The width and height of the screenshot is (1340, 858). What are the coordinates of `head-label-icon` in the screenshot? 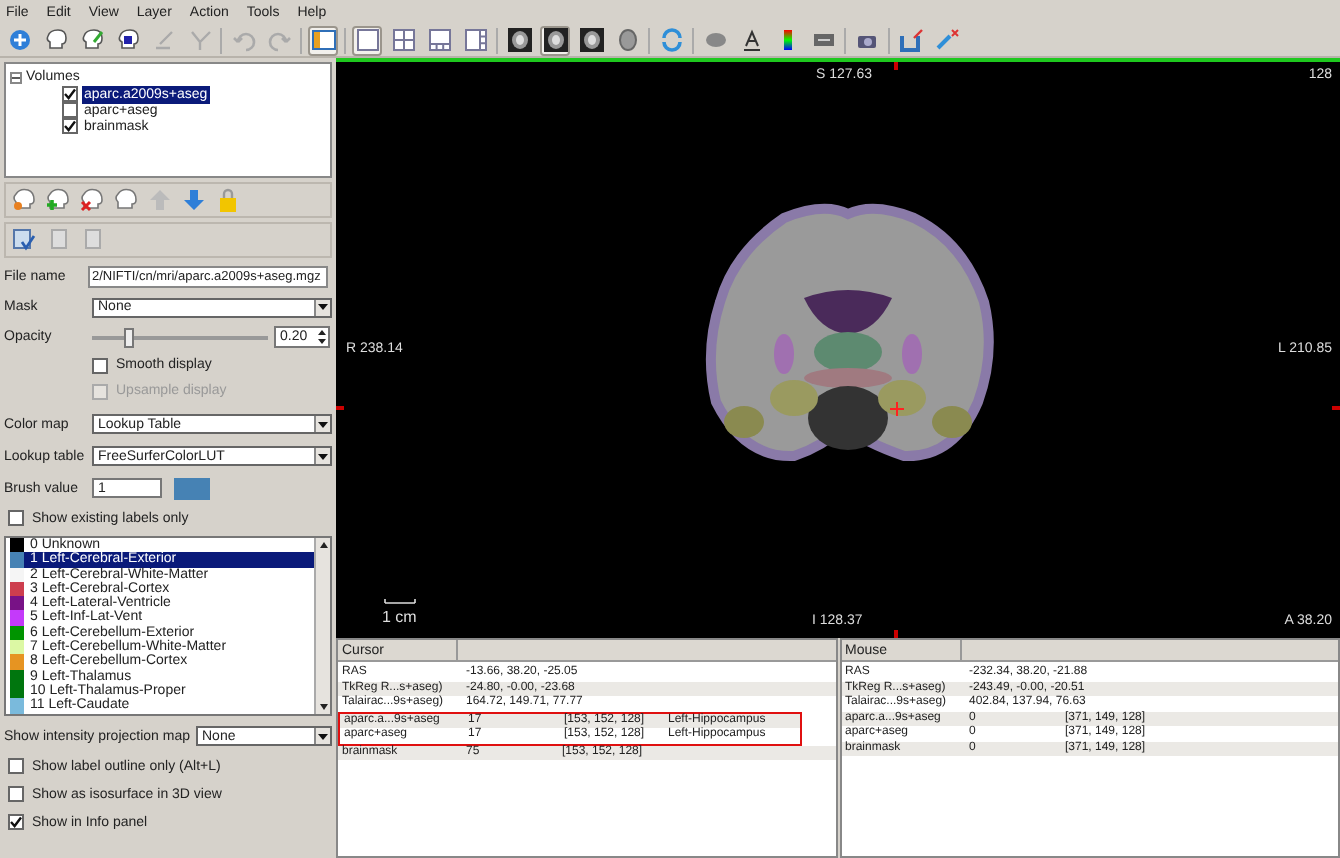 It's located at (127, 40).